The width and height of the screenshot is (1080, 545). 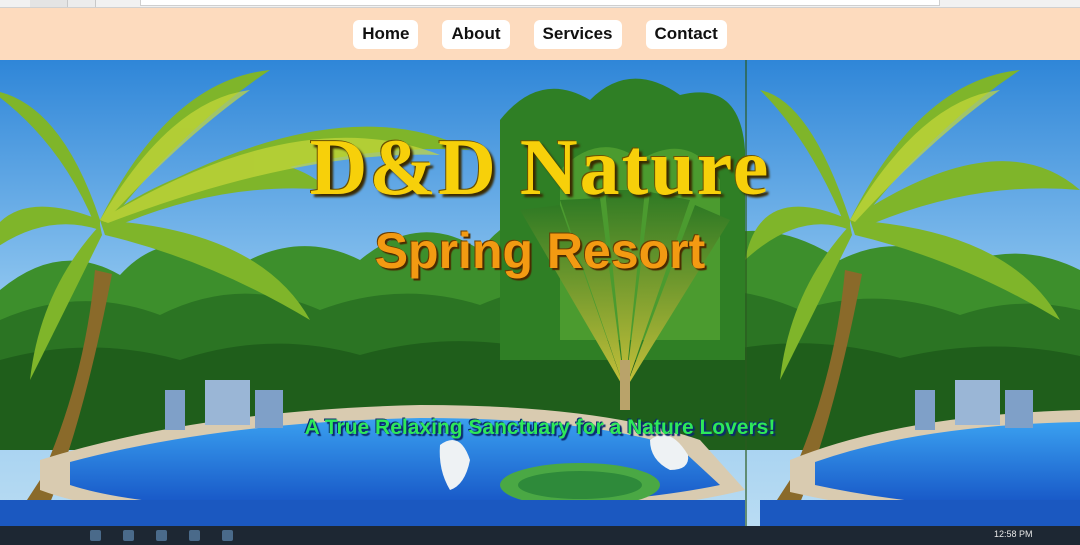 I want to click on taskbar-clock: 12:58 PM, so click(x=1013, y=534).